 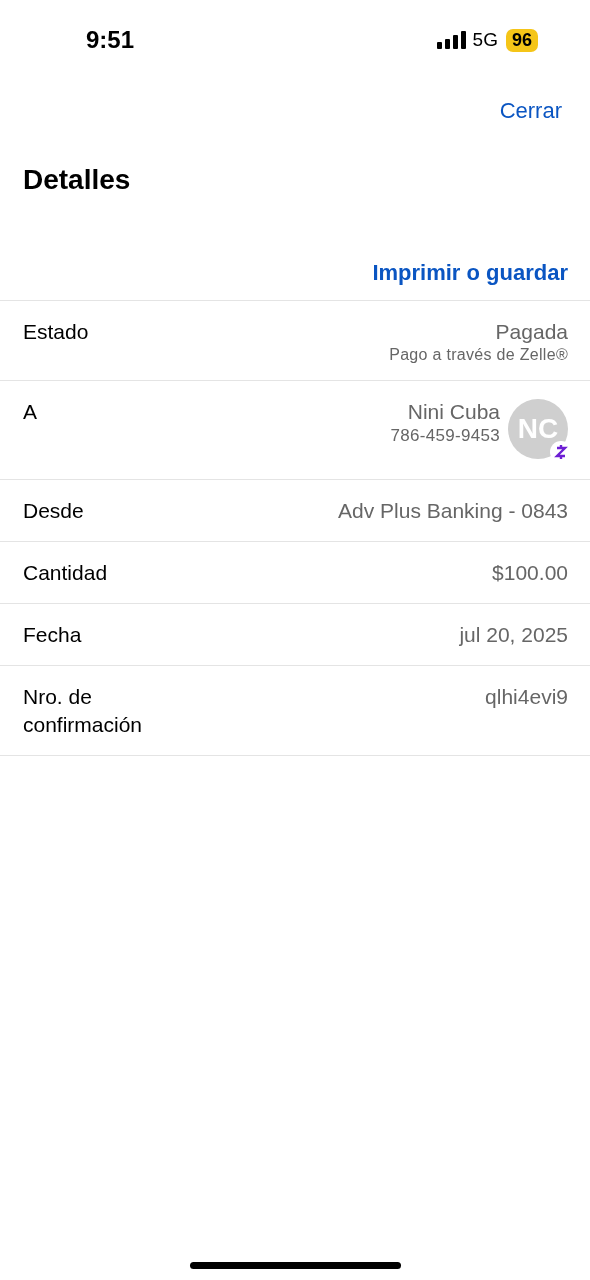 What do you see at coordinates (470, 273) in the screenshot?
I see `print-or-save-link: Imprimir o guardar` at bounding box center [470, 273].